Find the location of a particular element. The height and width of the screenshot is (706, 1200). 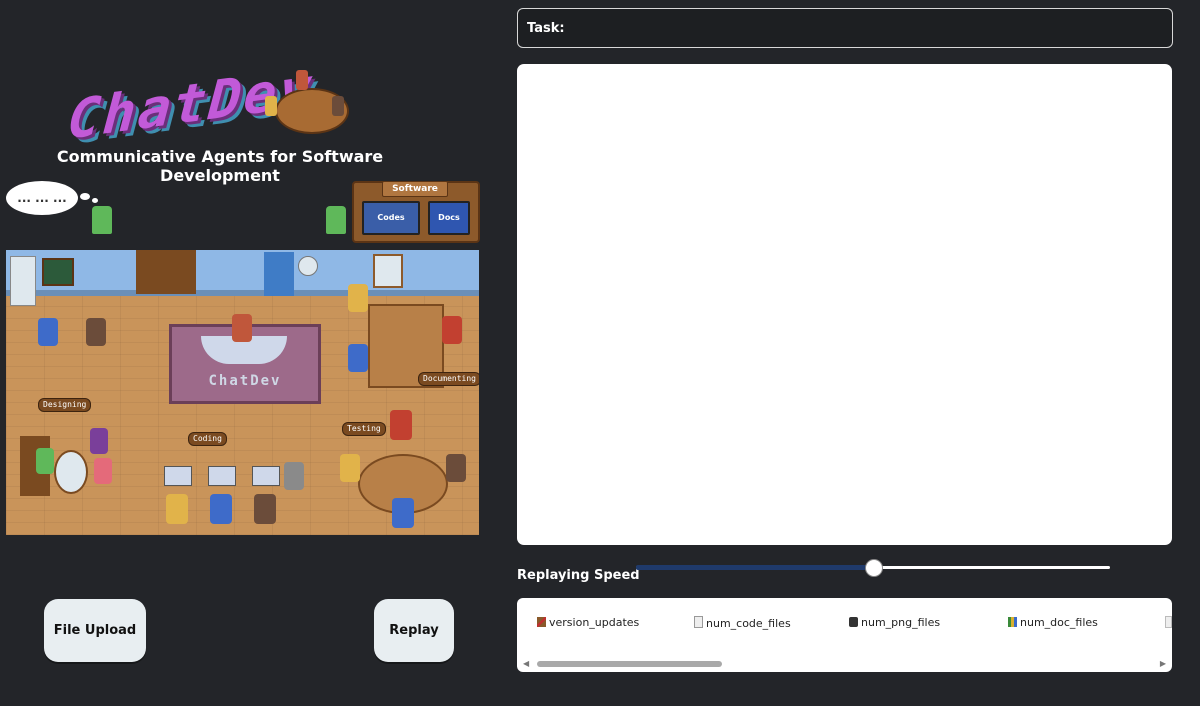

books-icon is located at coordinates (1012, 622).